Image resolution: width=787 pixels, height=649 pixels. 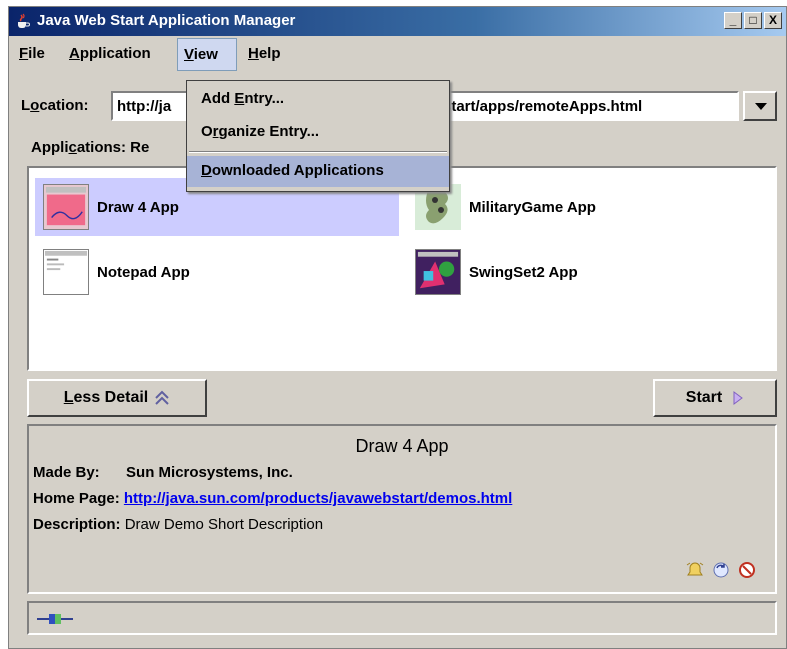 I want to click on menu-file-label: ile, so click(x=36, y=53).